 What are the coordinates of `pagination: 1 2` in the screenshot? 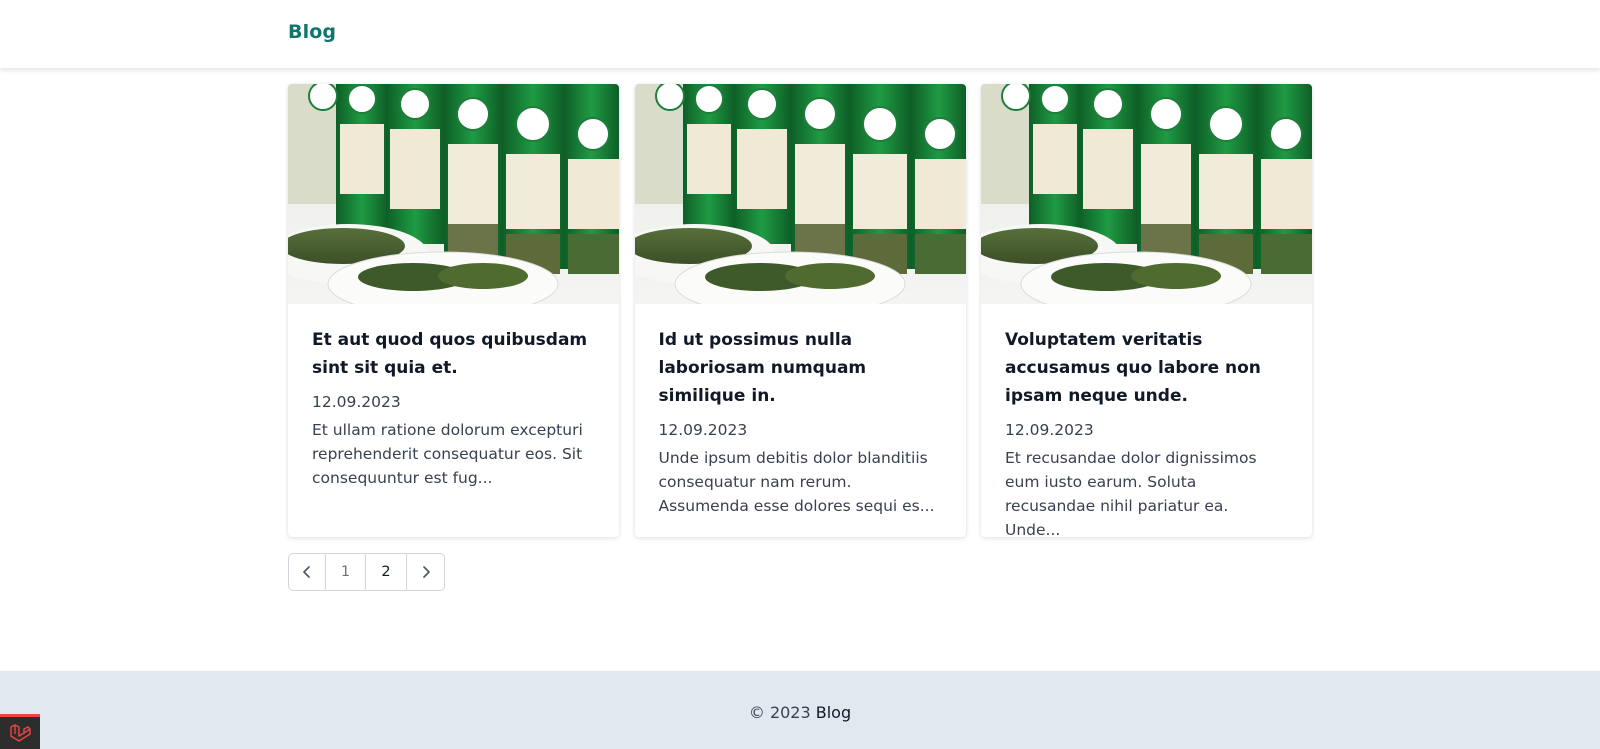 It's located at (366, 572).